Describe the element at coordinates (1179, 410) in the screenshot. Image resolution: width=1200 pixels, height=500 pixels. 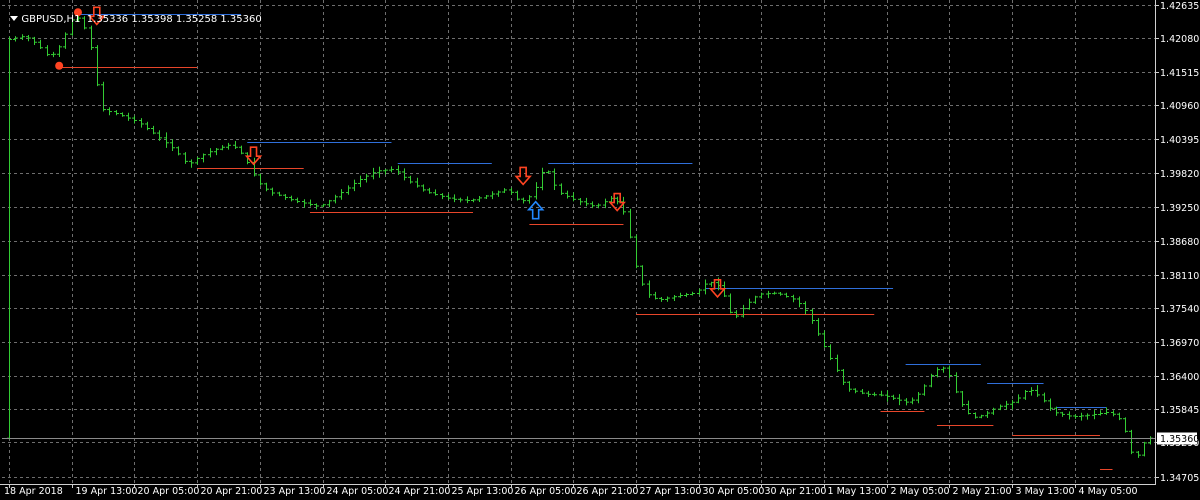
I see `y-tick-label: 1.35845` at that location.